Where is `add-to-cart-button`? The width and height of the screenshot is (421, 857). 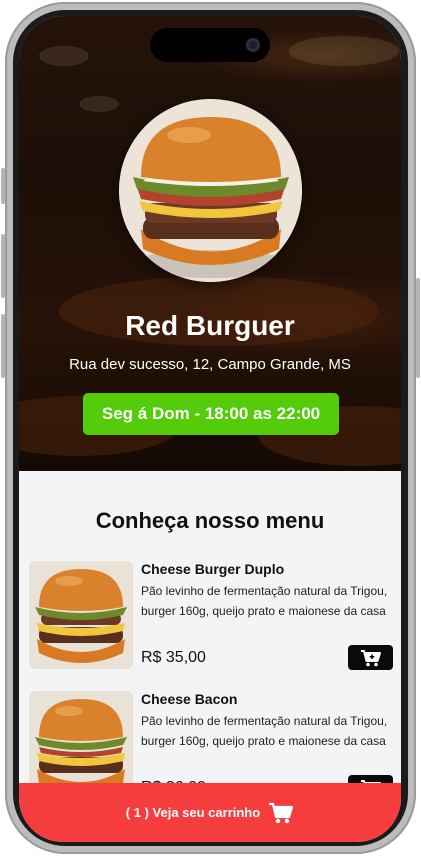
add-to-cart-button is located at coordinates (370, 657).